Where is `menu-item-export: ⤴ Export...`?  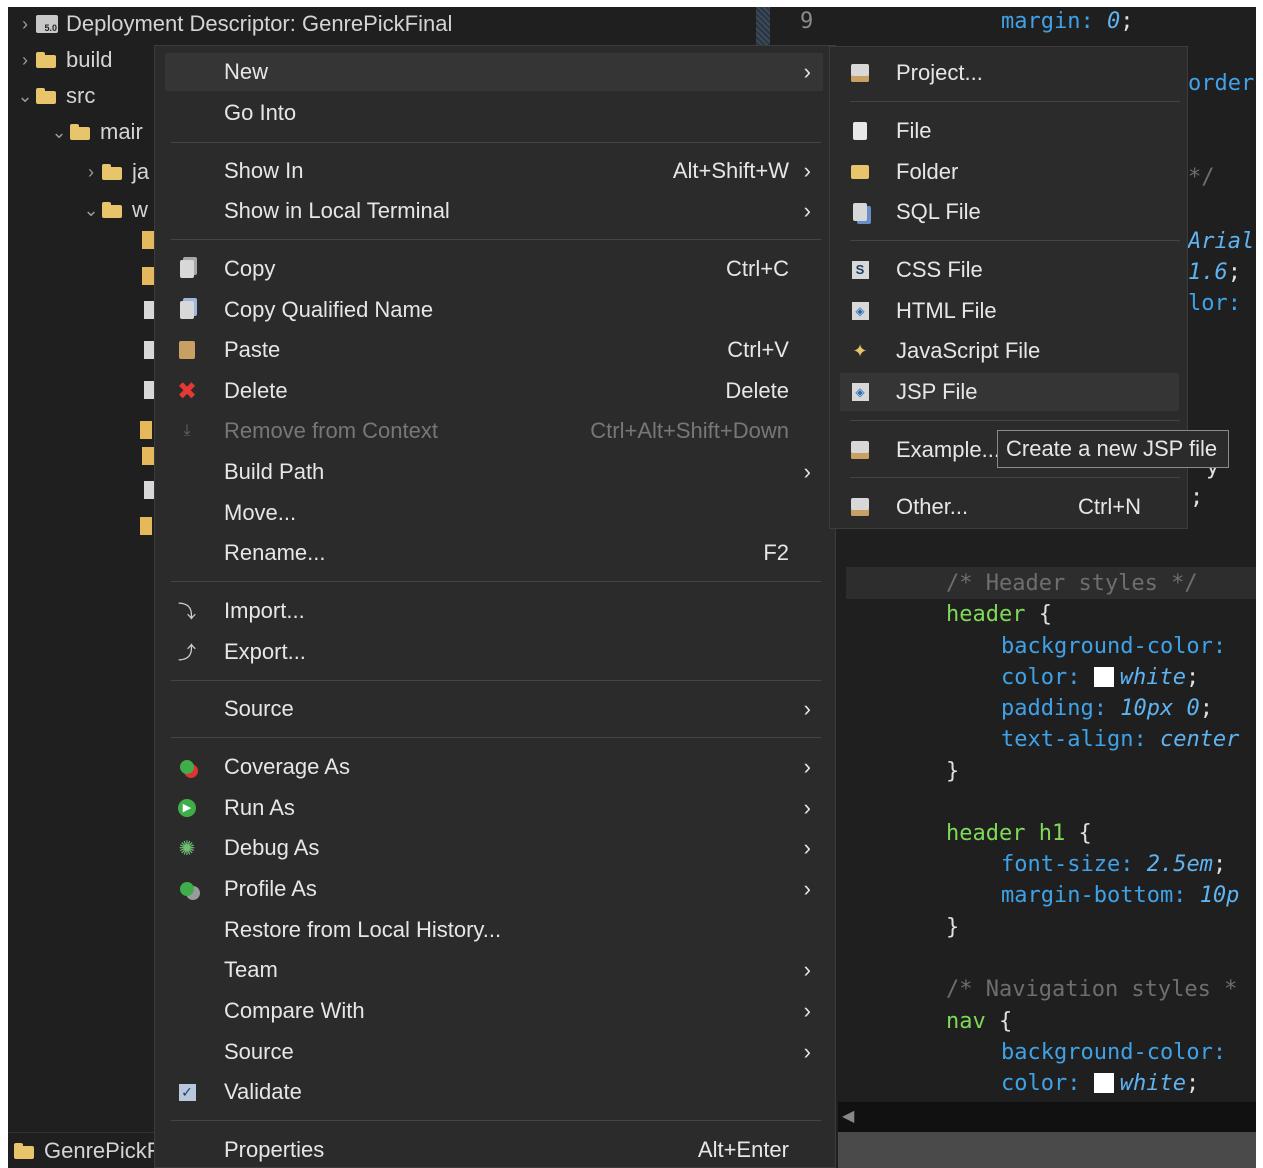 menu-item-export: ⤴ Export... is located at coordinates (494, 652).